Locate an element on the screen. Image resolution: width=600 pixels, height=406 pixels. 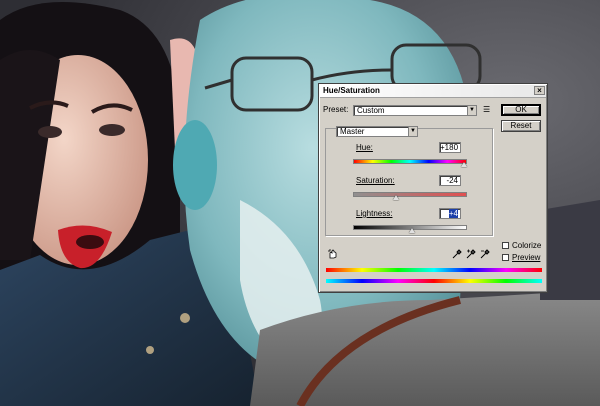
colorize-label: Colorize is located at coordinates (527, 245).